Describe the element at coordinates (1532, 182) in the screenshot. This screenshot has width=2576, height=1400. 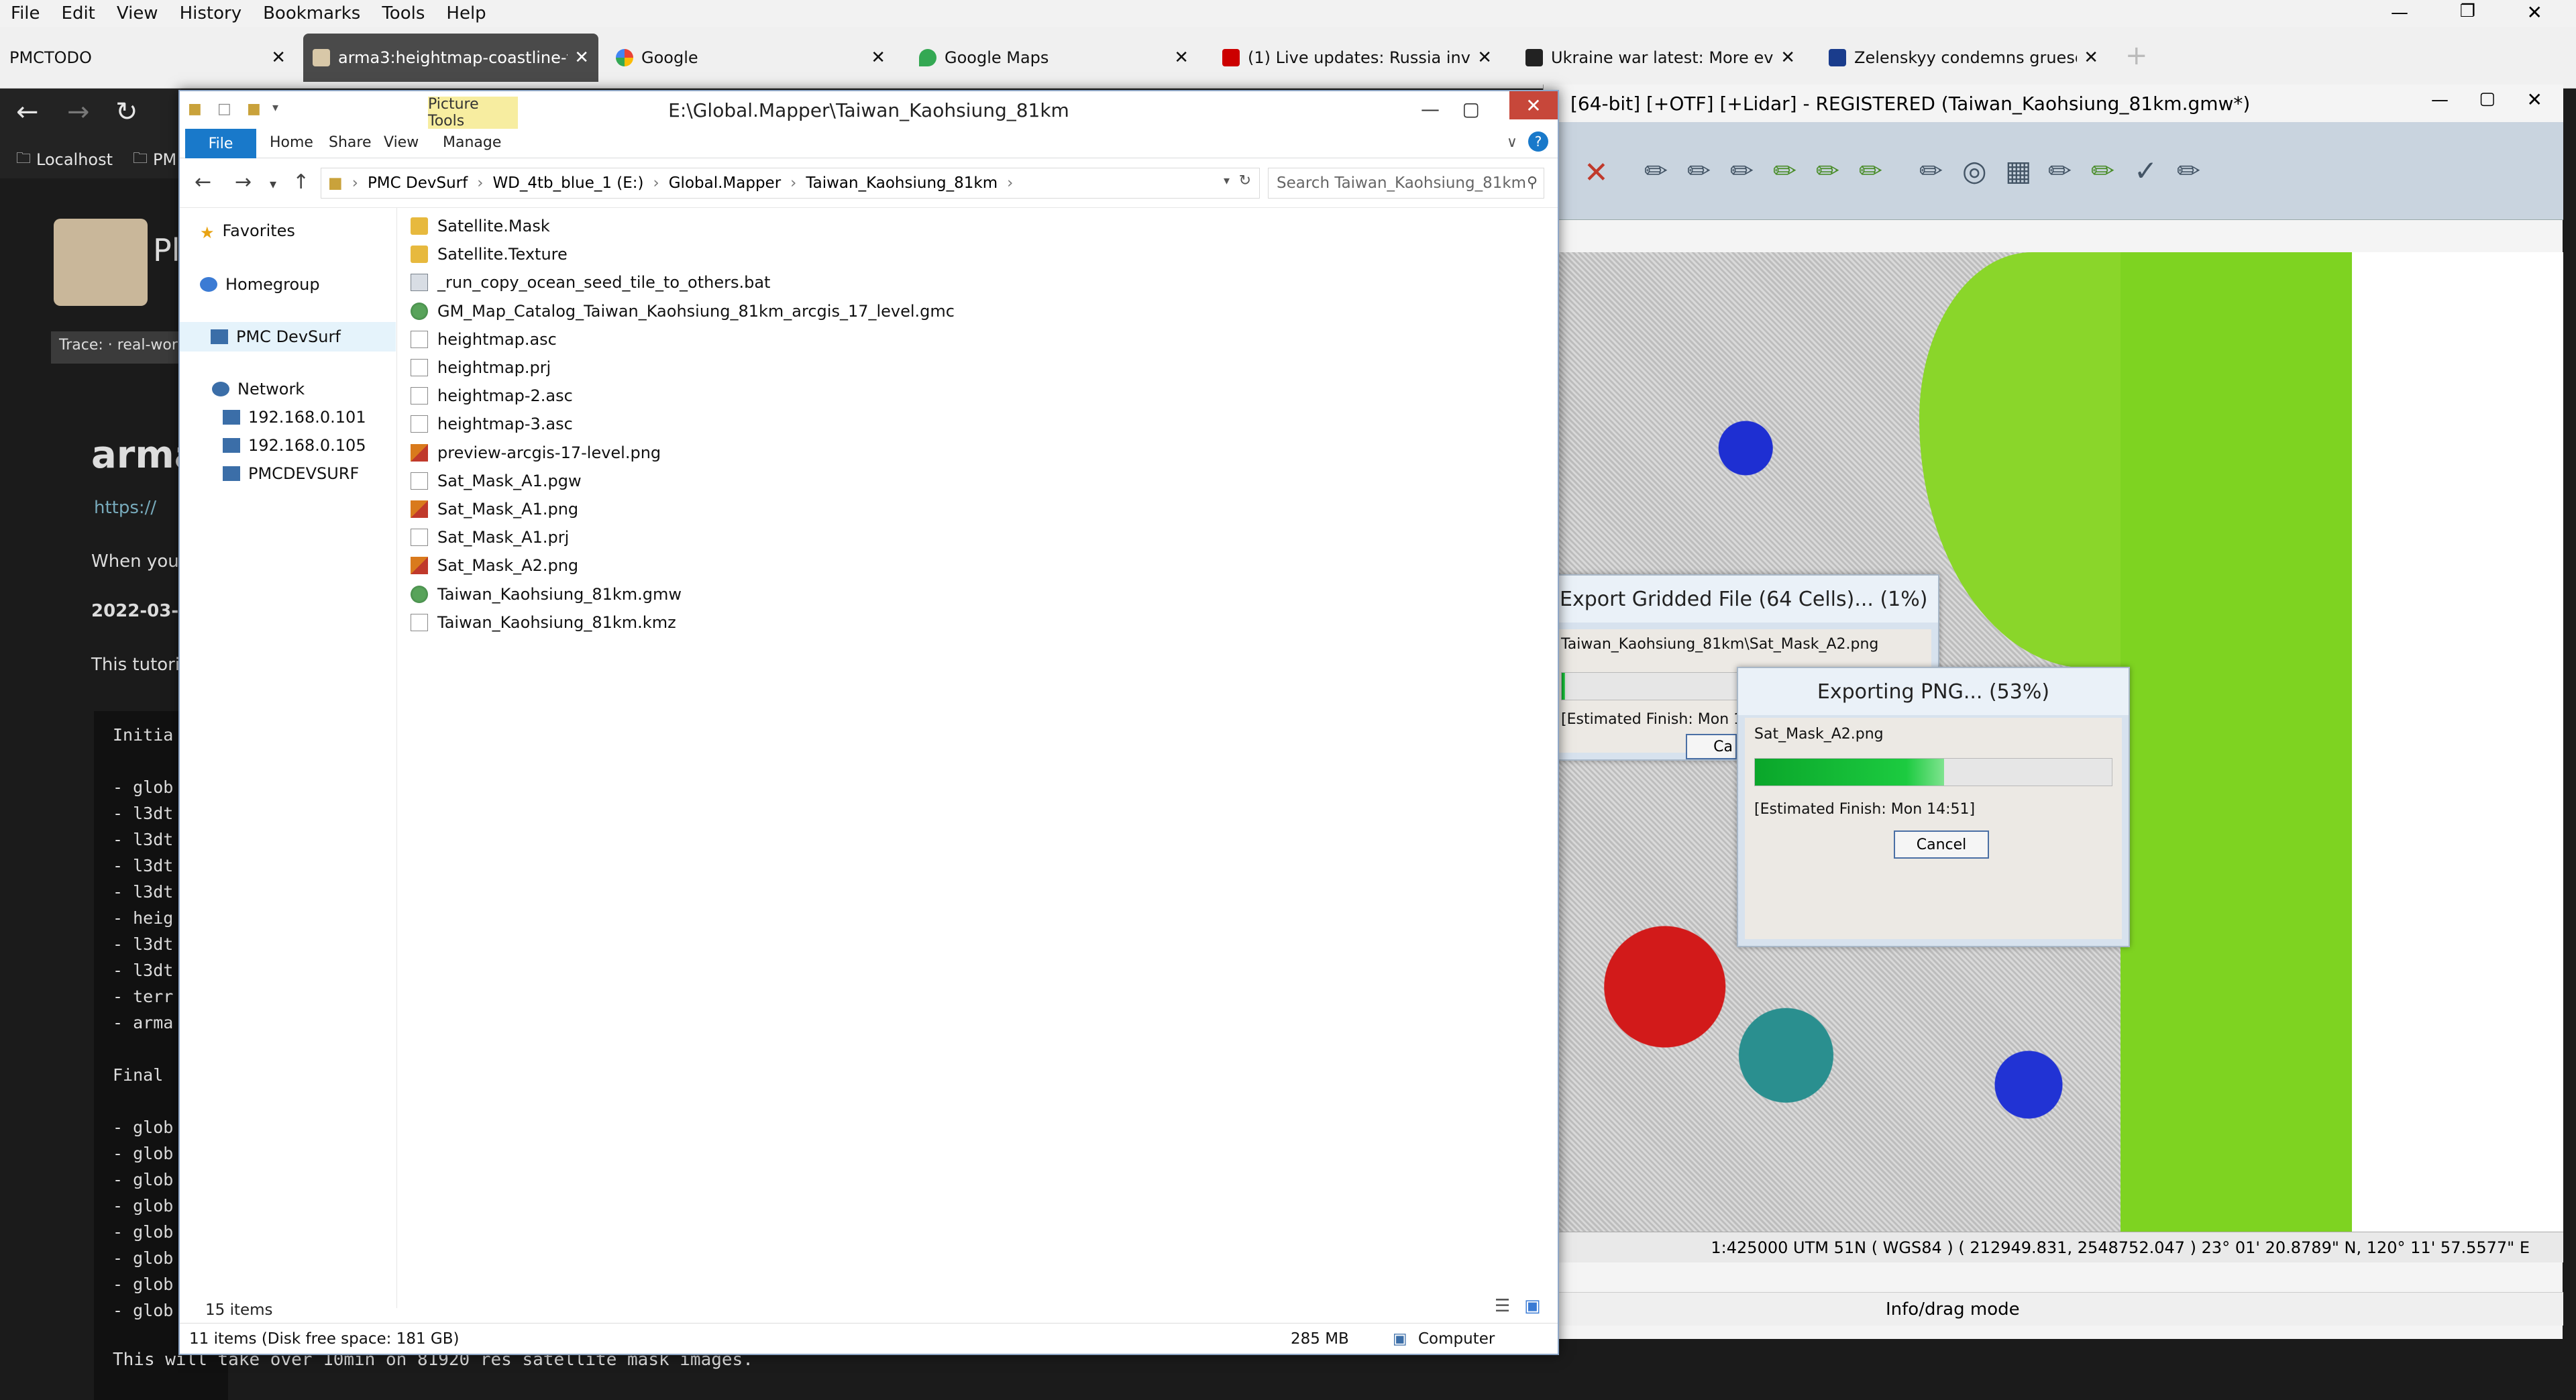
I see `search-icon: ⚲` at that location.